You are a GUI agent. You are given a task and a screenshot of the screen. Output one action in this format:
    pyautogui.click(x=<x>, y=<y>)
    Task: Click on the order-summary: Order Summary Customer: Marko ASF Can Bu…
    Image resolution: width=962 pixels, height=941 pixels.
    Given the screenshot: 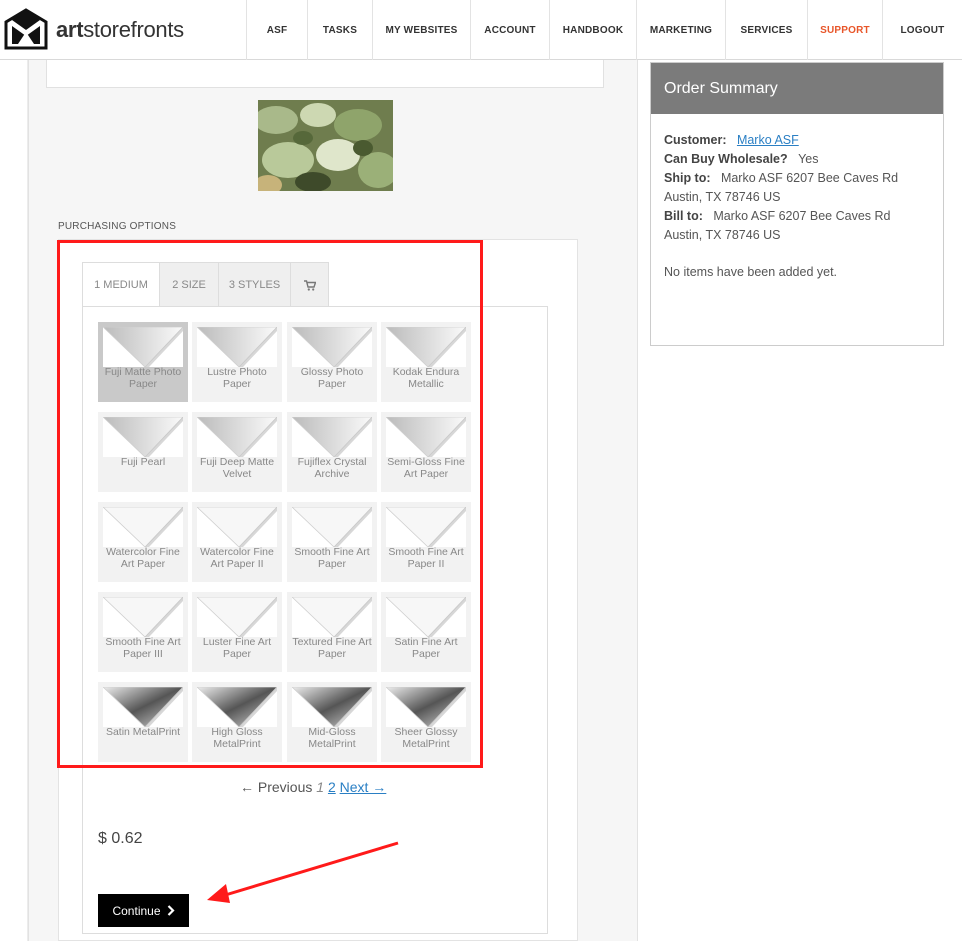 What is the action you would take?
    pyautogui.click(x=797, y=204)
    